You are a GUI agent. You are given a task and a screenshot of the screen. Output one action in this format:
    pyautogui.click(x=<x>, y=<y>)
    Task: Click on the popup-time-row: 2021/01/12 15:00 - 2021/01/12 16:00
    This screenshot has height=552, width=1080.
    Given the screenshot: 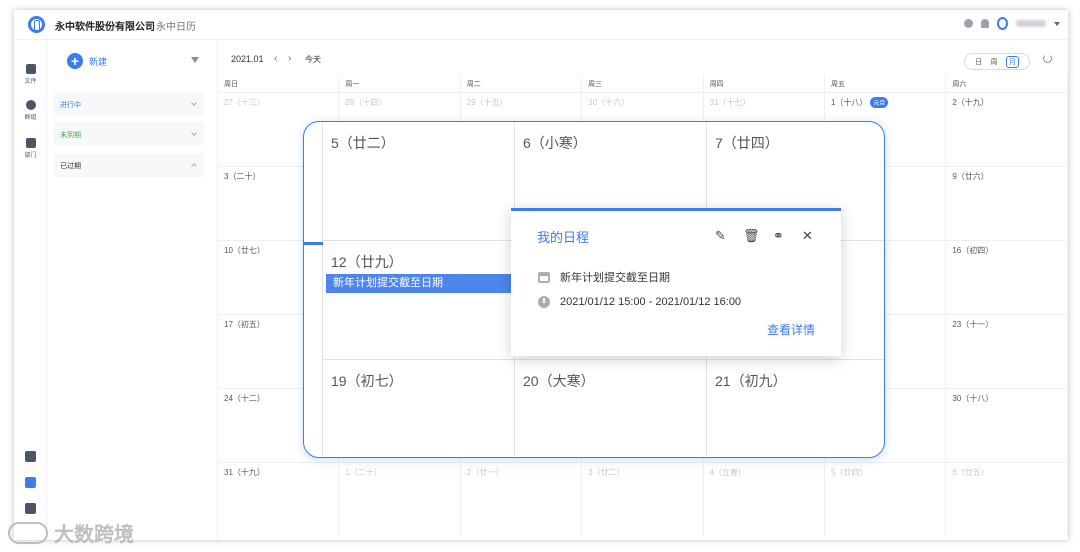 What is the action you would take?
    pyautogui.click(x=639, y=302)
    